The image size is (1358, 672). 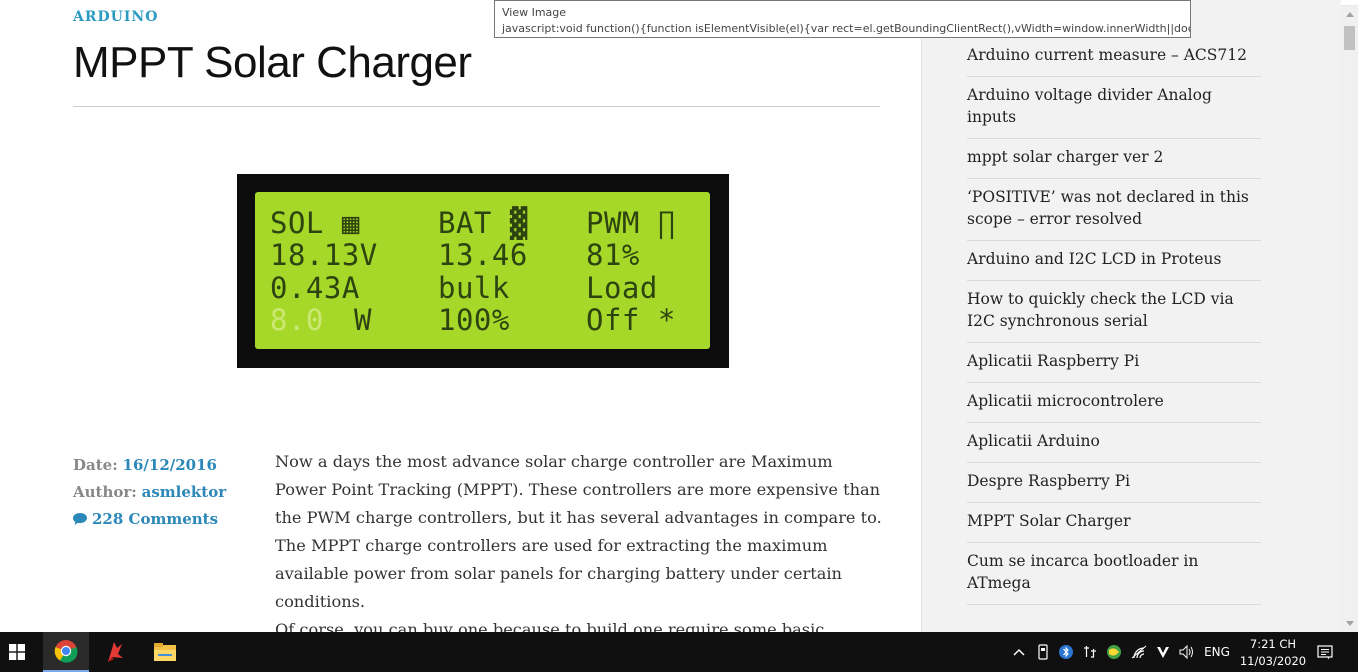 I want to click on taskbar: ENG 7:21 CH 11/03/2020, so click(x=679, y=652).